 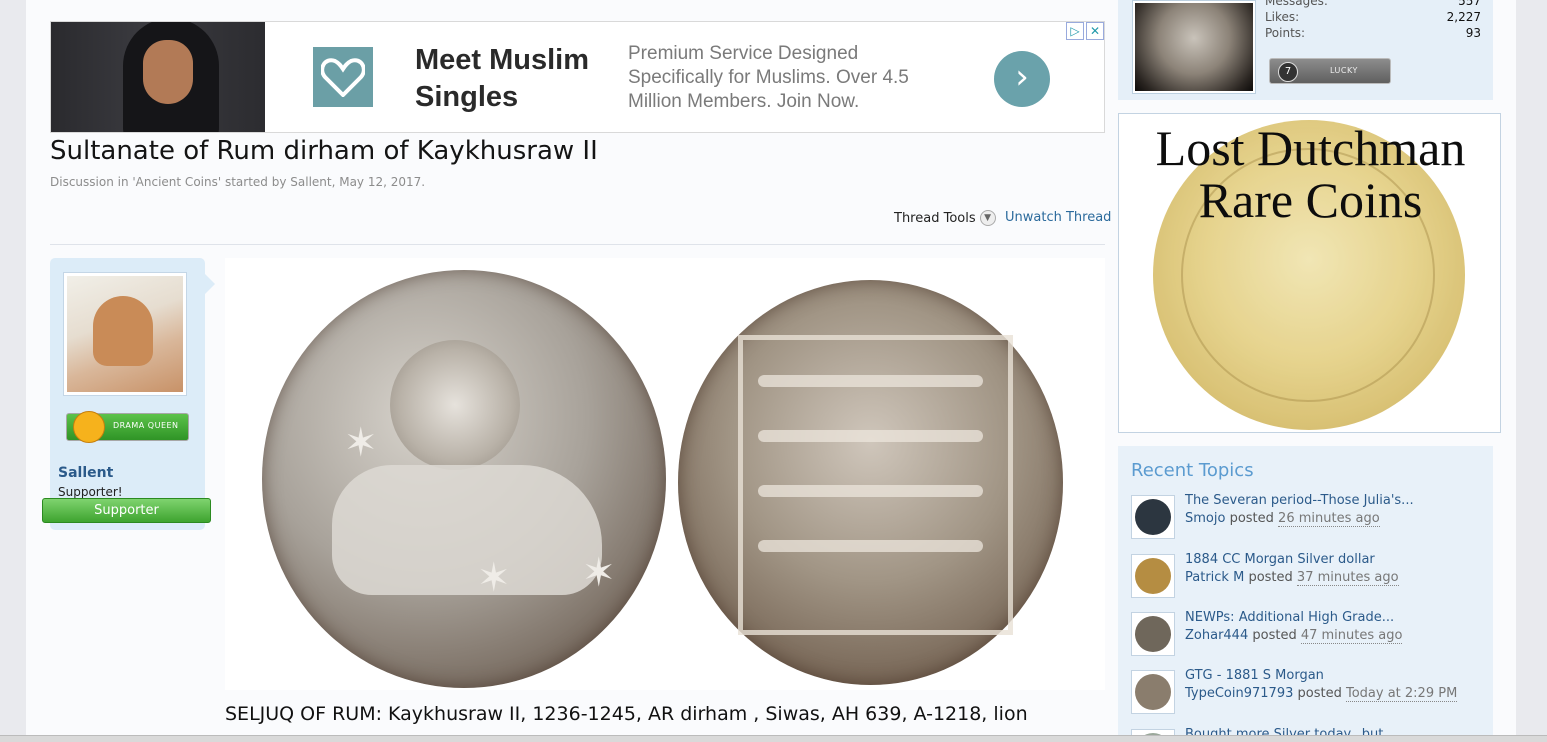 I want to click on thread-tools-label: Thread Tools, so click(x=935, y=218).